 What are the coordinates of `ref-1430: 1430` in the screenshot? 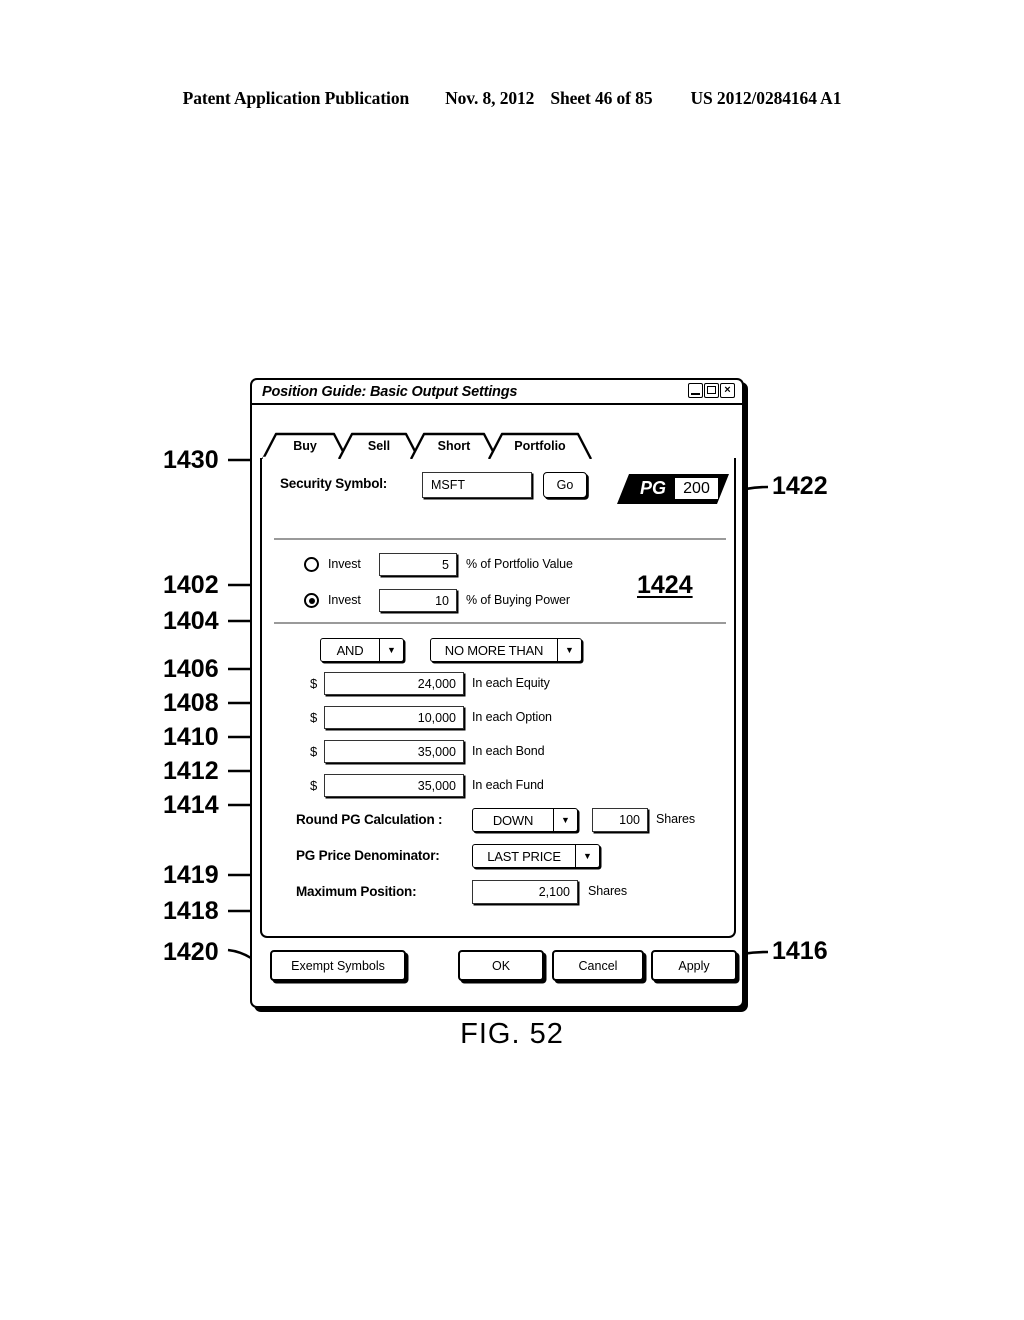 It's located at (191, 460).